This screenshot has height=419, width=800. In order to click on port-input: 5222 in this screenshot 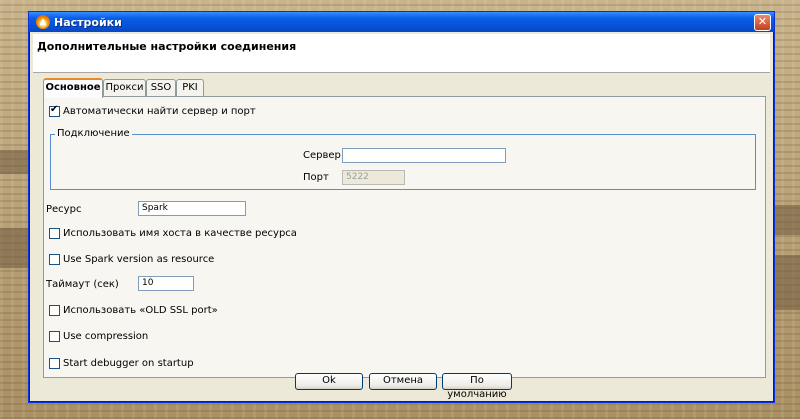, I will do `click(373, 177)`.